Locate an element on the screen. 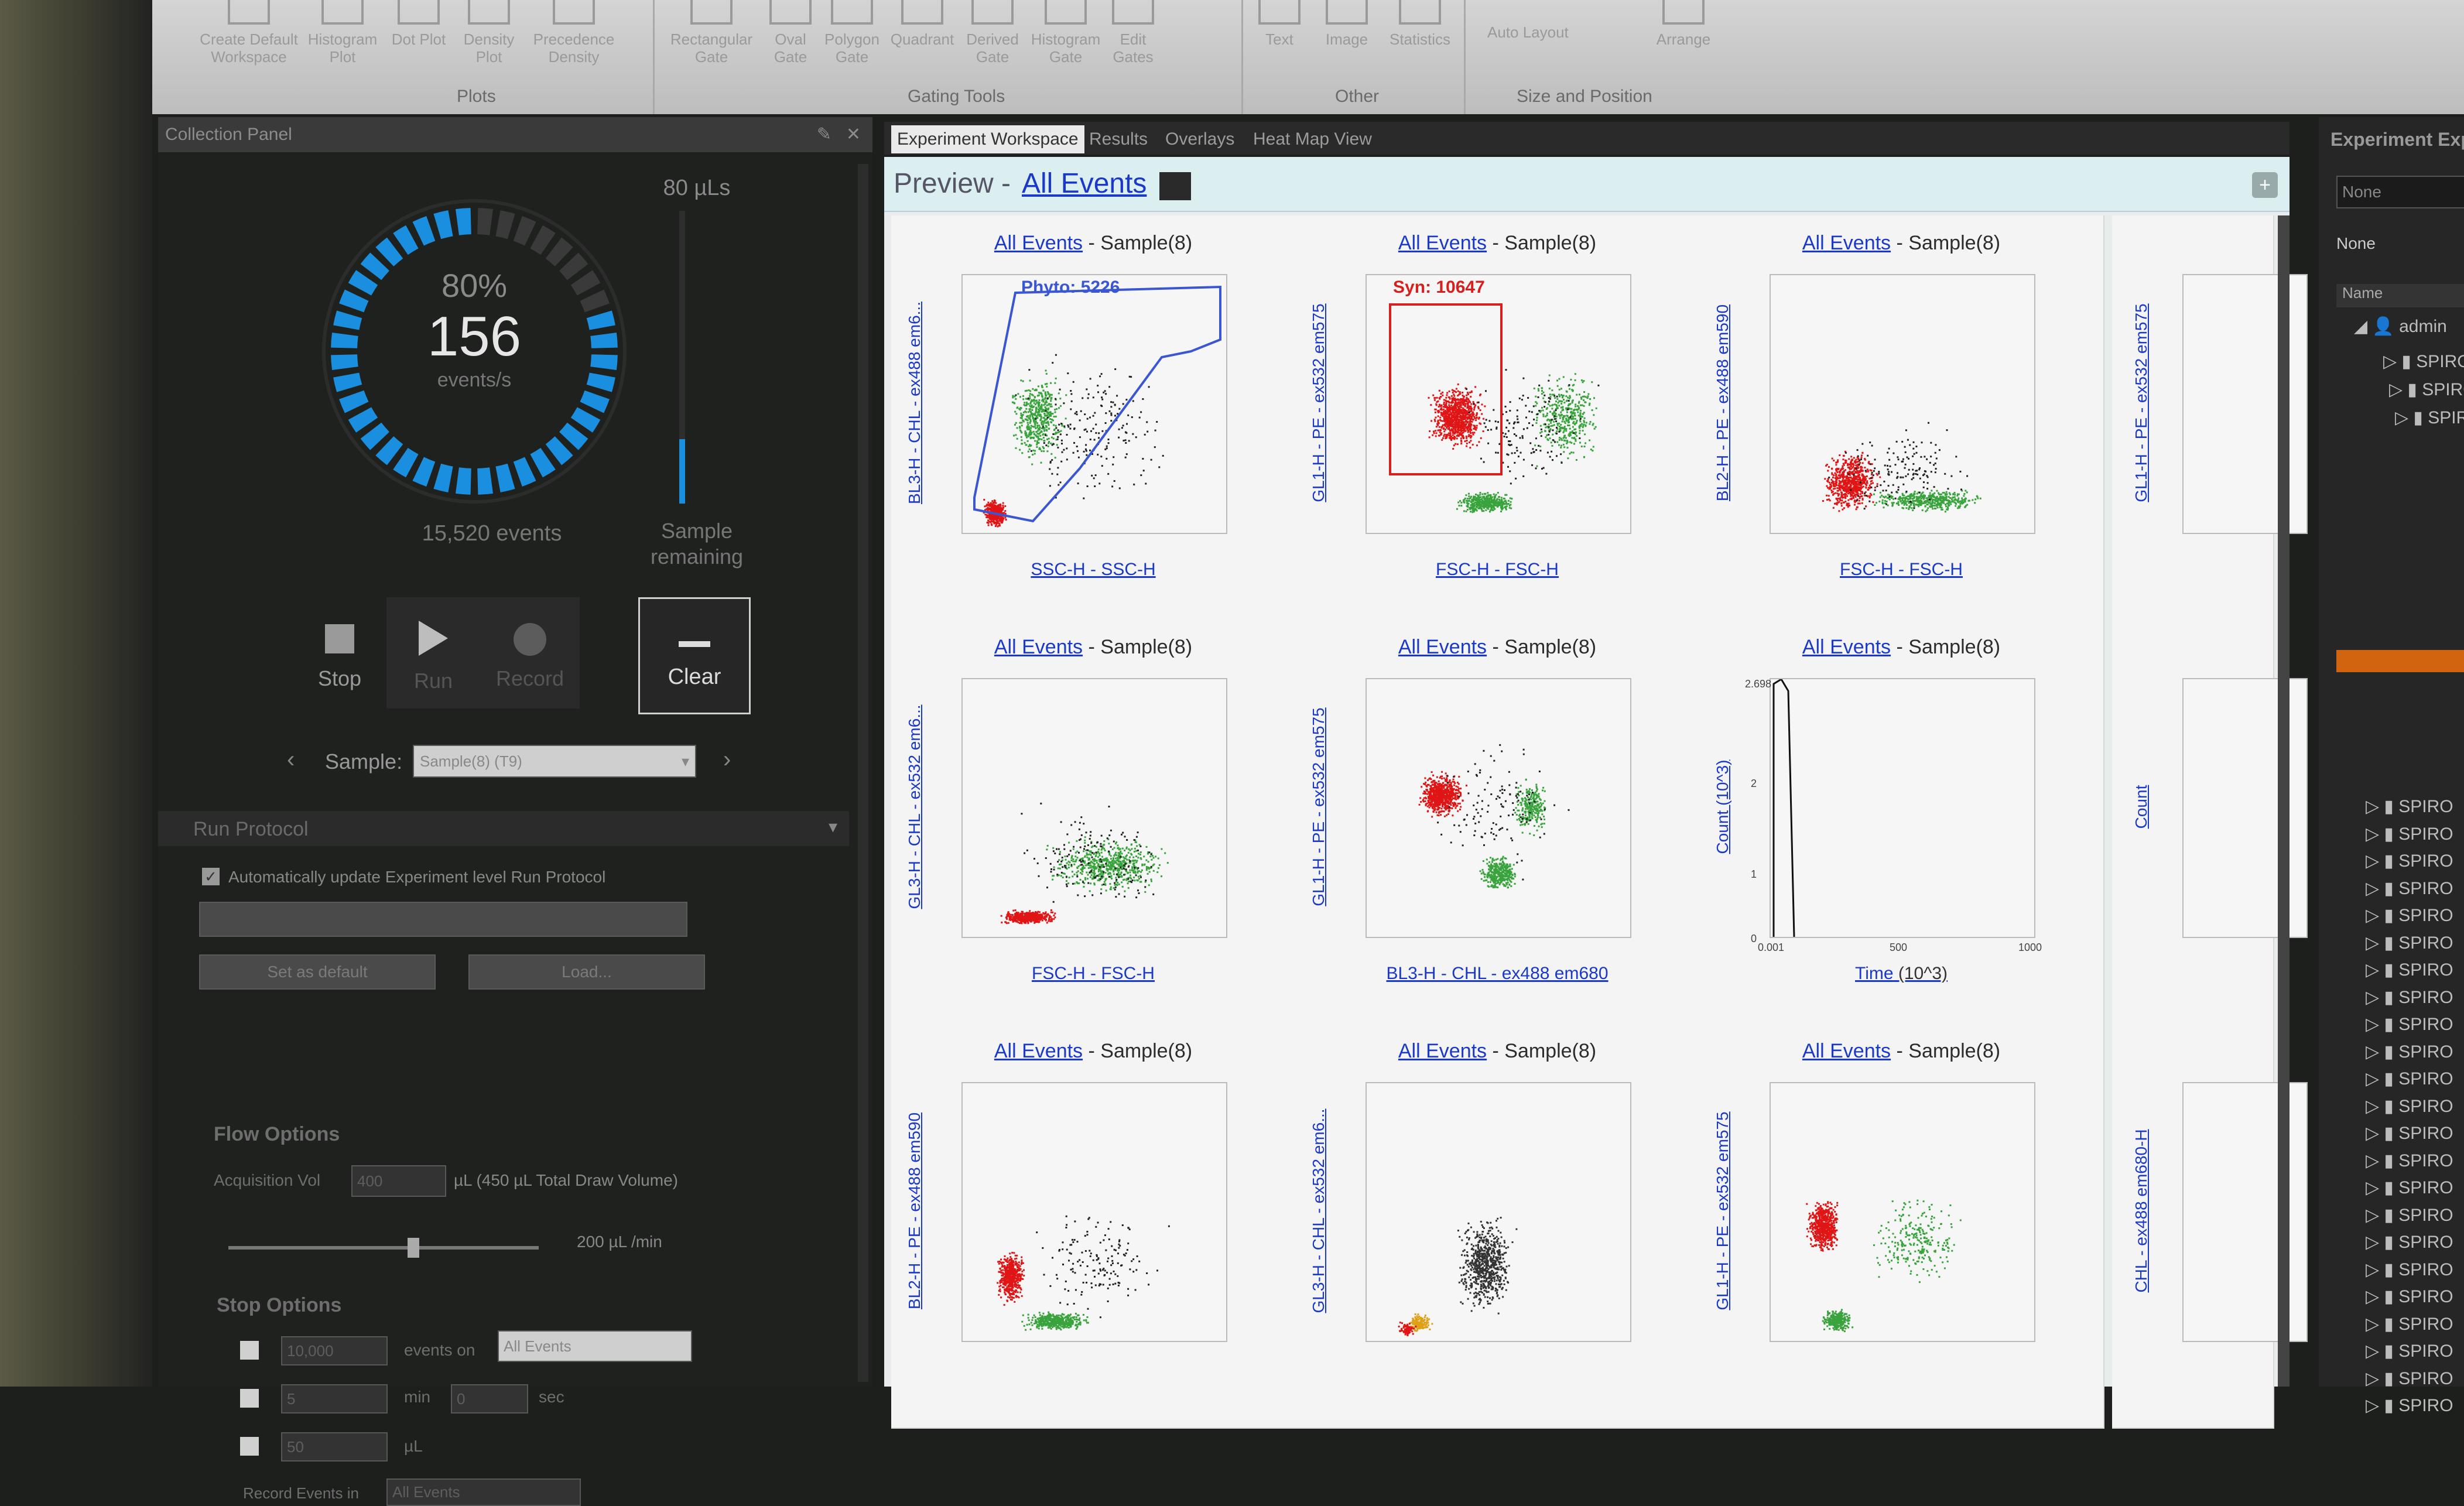  flow-rate-slider is located at coordinates (384, 1248).